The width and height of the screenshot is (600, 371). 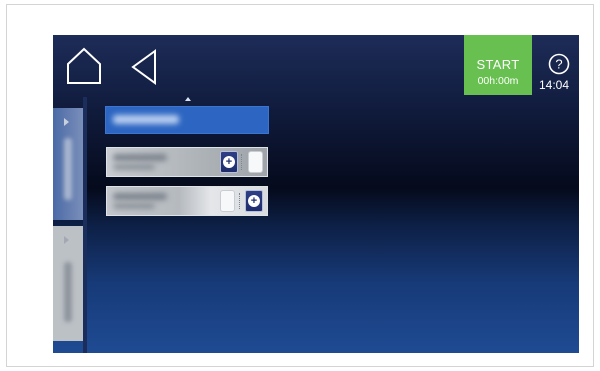 I want to click on question-circle-icon: ?, so click(x=559, y=64).